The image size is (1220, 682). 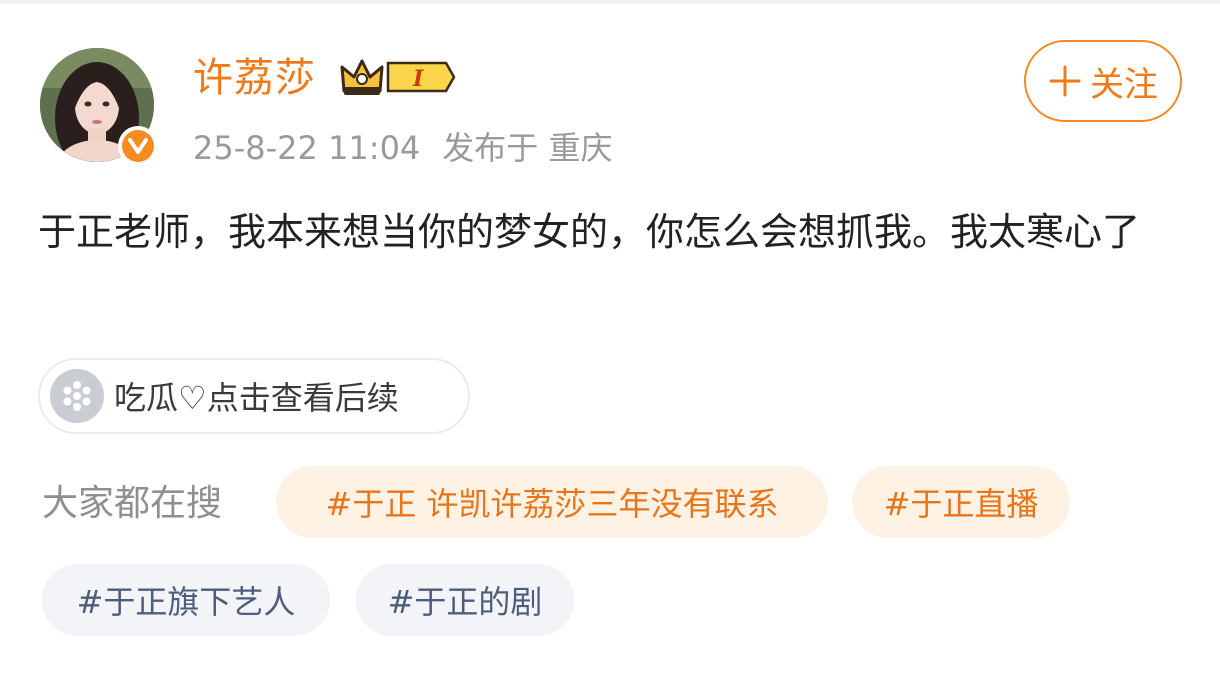 What do you see at coordinates (527, 148) in the screenshot?
I see `post-location: 发布于 重庆` at bounding box center [527, 148].